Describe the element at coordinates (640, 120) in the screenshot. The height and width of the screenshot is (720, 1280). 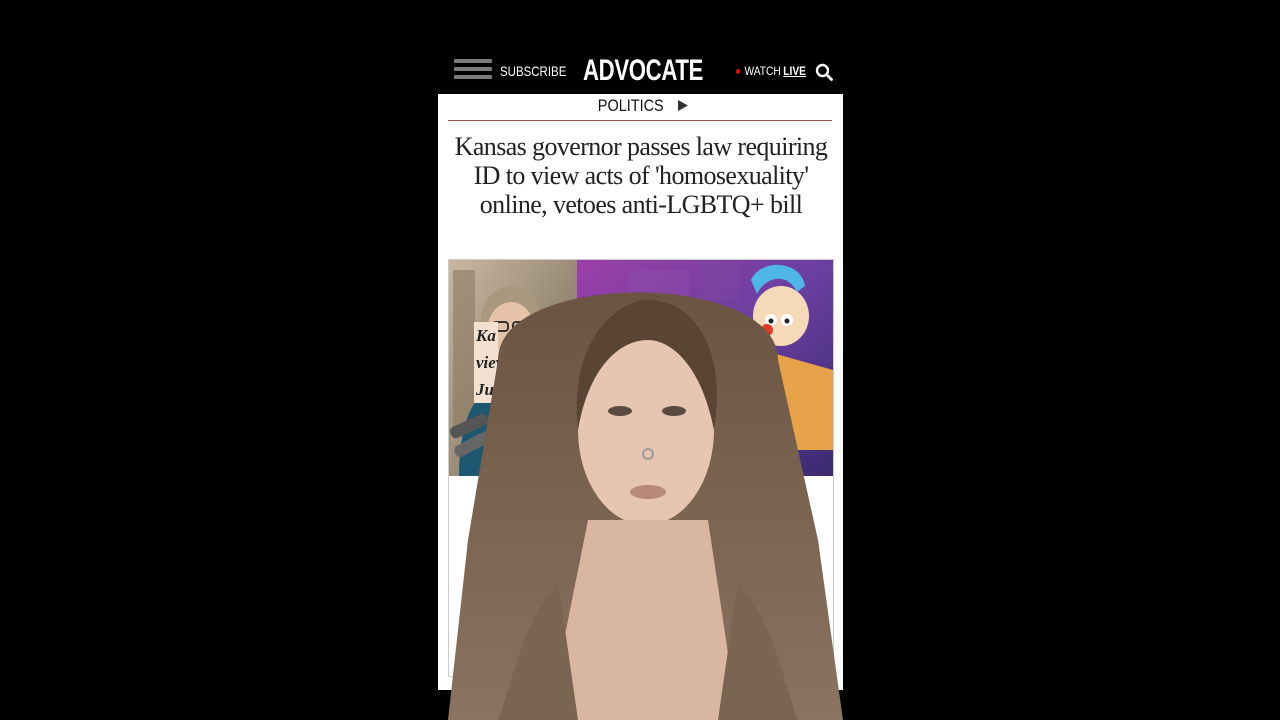
I see `section-divider` at that location.